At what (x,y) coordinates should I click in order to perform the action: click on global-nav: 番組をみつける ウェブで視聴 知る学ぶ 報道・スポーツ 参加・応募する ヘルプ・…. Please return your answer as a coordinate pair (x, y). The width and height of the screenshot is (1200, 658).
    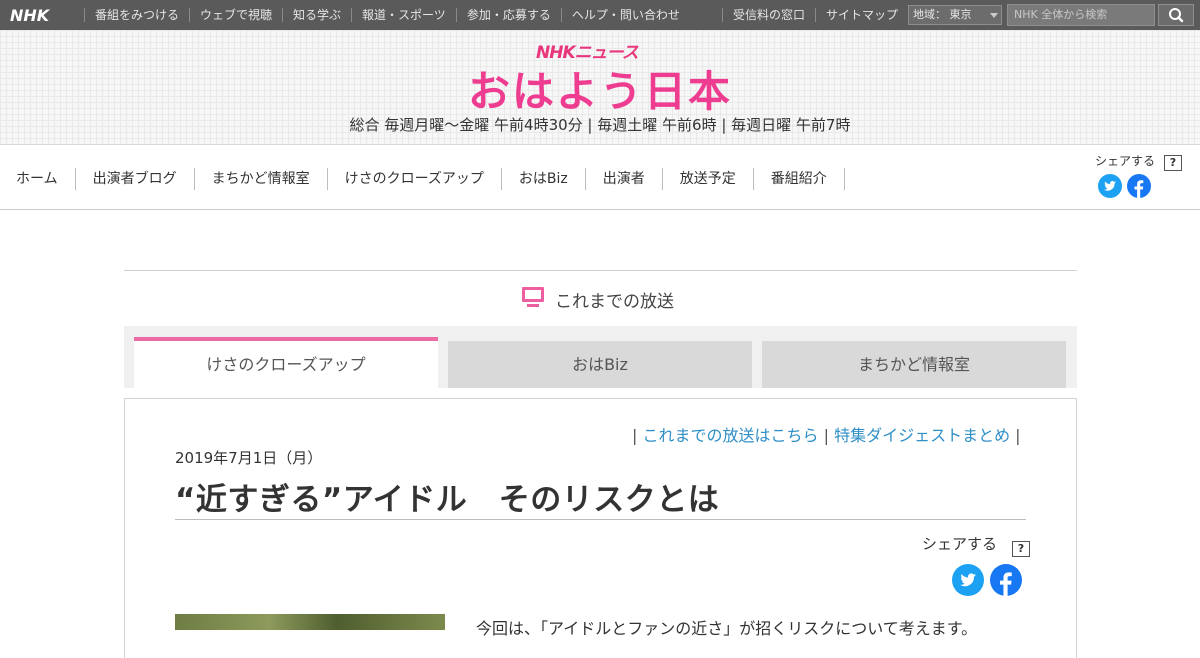
    Looking at the image, I should click on (387, 15).